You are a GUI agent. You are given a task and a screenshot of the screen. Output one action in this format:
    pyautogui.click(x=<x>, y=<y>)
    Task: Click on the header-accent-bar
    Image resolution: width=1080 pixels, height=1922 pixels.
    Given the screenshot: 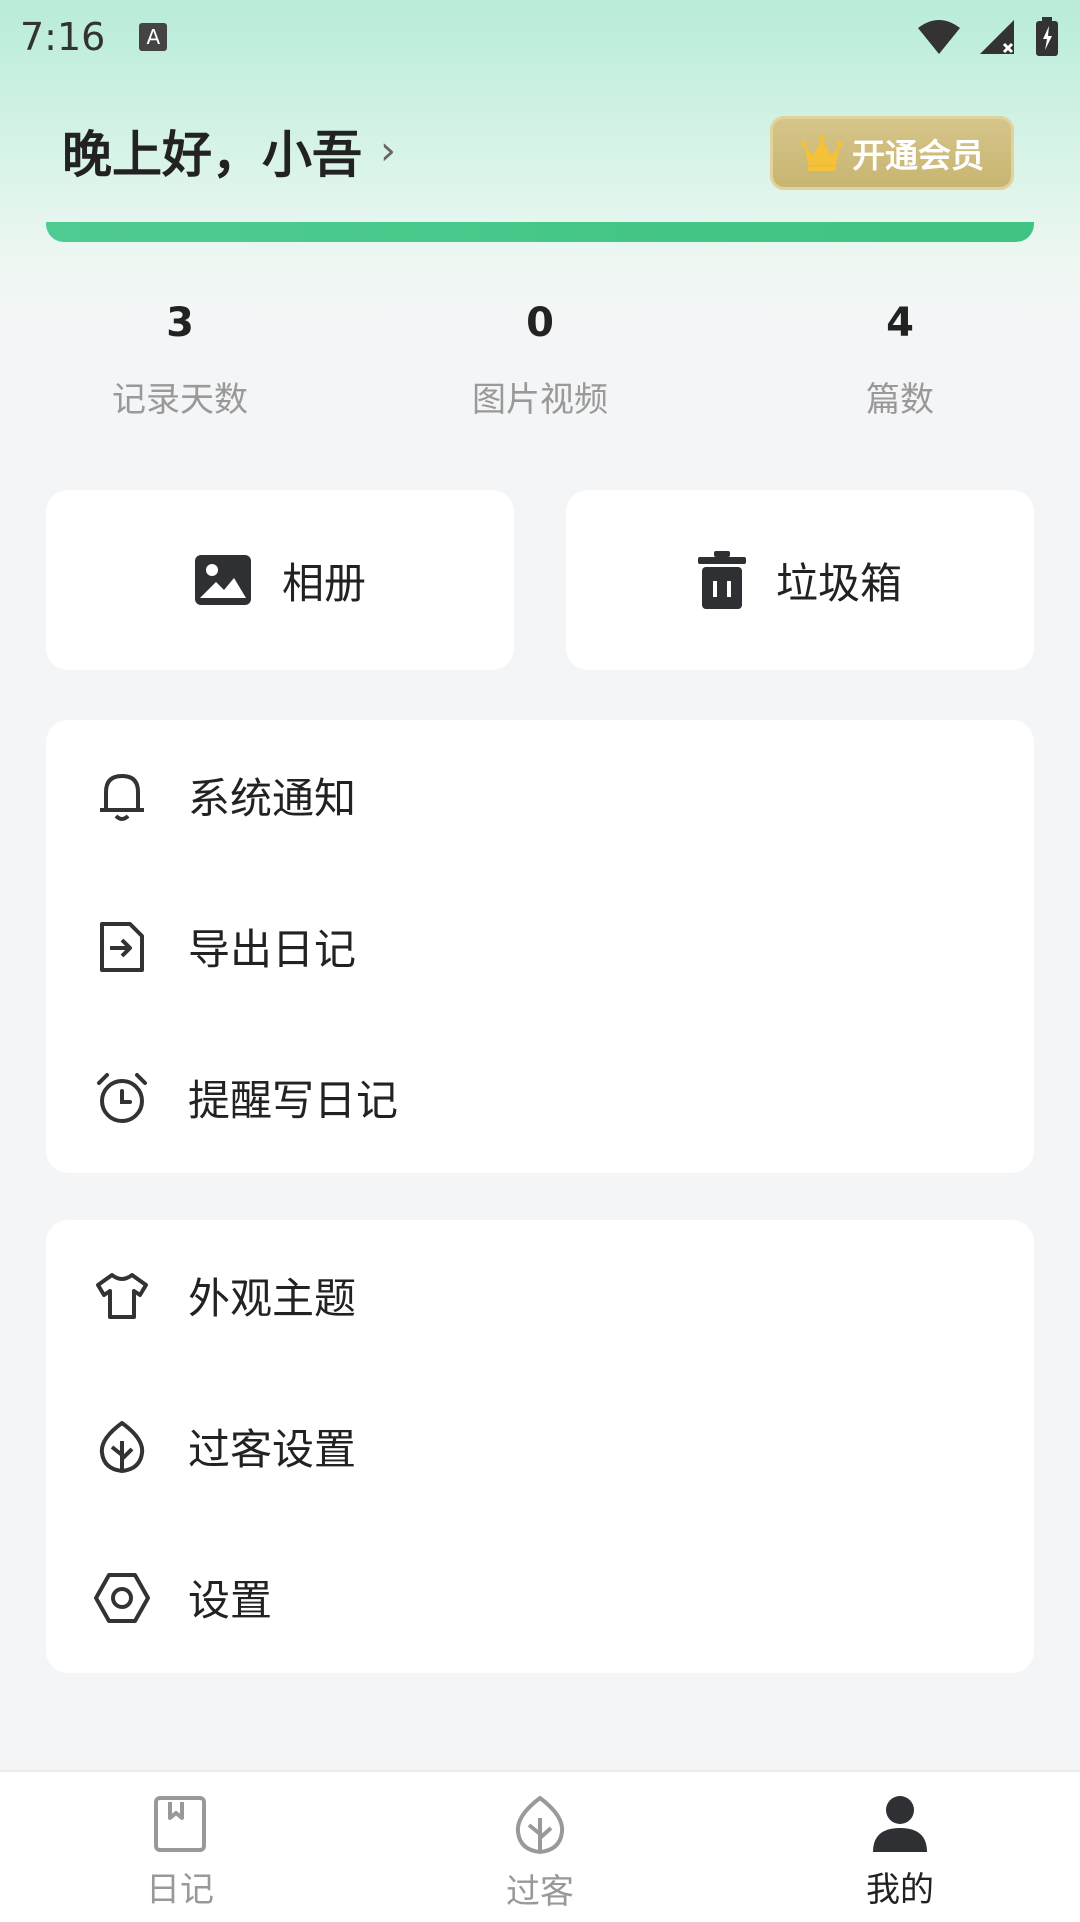 What is the action you would take?
    pyautogui.click(x=540, y=232)
    